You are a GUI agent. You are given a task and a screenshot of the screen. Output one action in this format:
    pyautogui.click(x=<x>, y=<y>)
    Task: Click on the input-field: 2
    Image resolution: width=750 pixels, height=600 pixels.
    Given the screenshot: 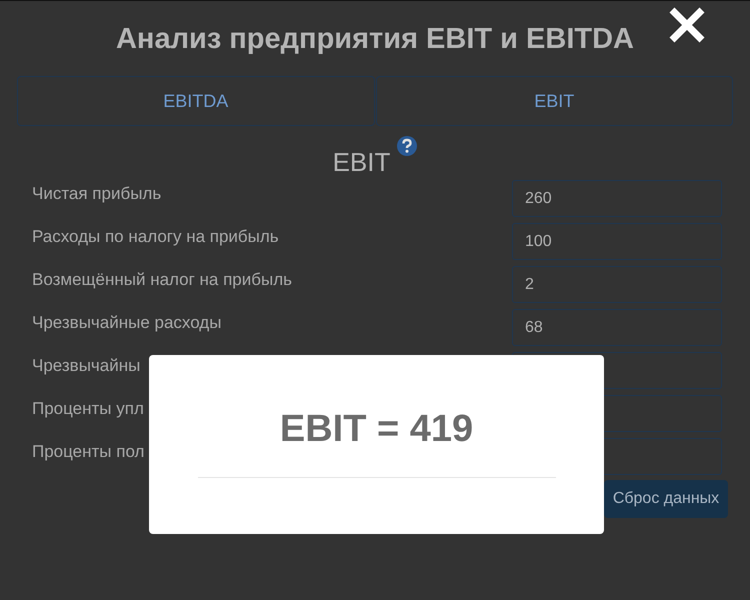 What is the action you would take?
    pyautogui.click(x=617, y=284)
    